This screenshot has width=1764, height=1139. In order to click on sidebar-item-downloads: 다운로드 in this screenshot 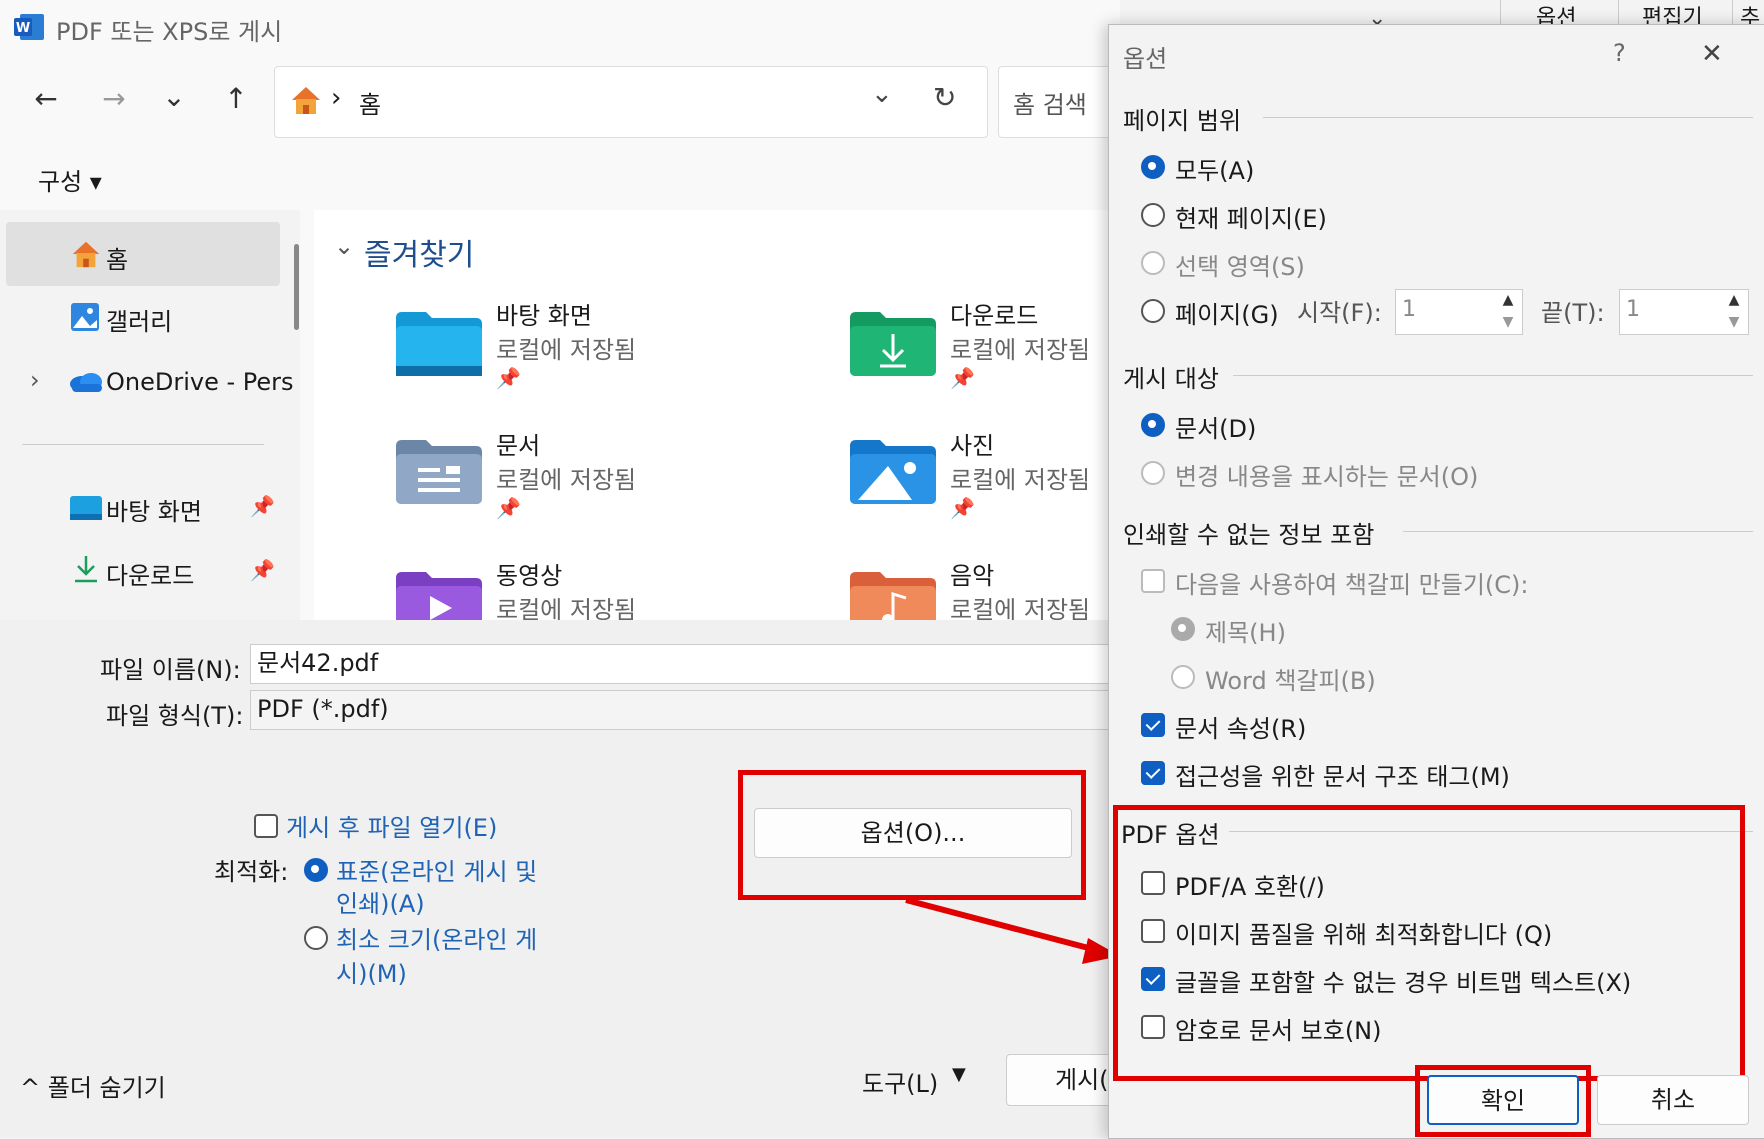, I will do `click(150, 573)`.